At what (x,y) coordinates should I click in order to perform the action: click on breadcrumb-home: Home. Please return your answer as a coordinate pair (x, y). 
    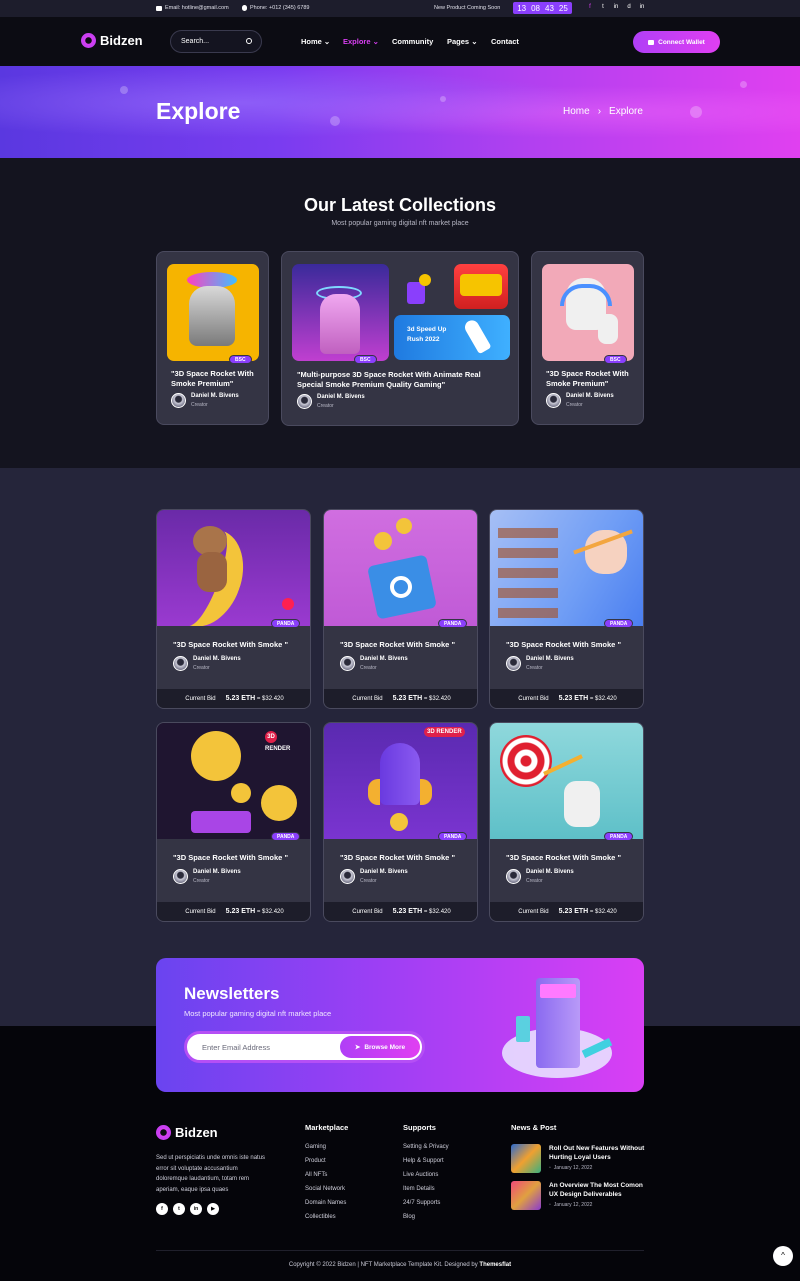
    Looking at the image, I should click on (576, 111).